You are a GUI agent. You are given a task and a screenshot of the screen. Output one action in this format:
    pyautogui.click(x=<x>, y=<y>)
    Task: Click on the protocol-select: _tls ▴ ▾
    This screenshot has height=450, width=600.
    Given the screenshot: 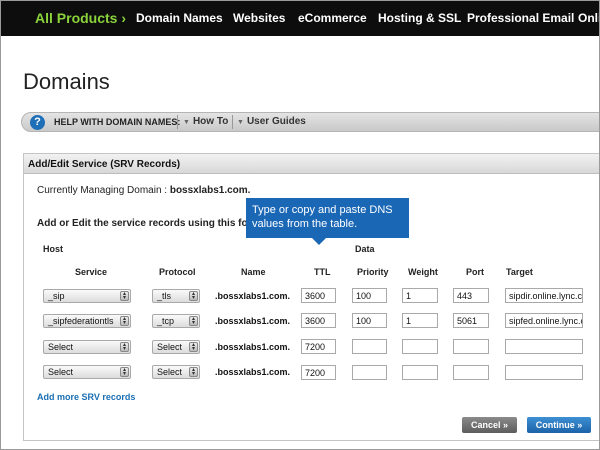 What is the action you would take?
    pyautogui.click(x=176, y=296)
    